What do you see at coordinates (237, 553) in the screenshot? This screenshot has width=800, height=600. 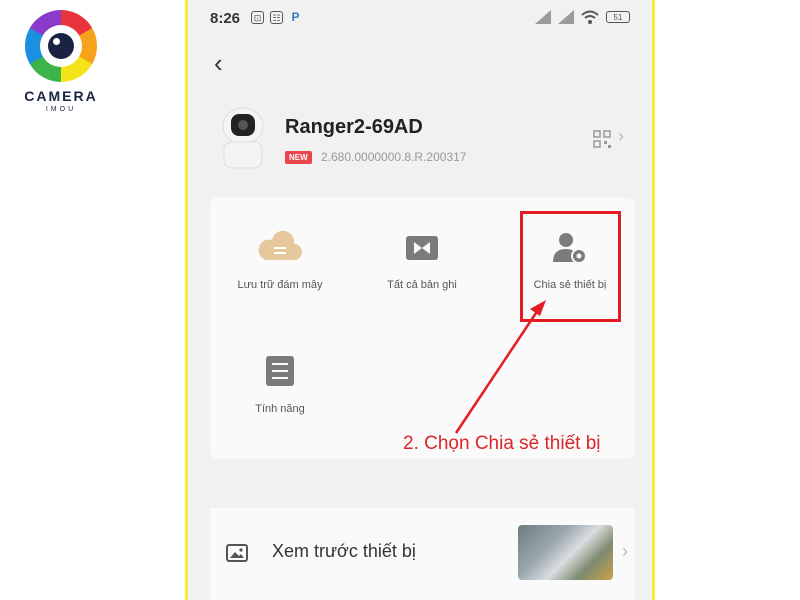 I see `image-icon` at bounding box center [237, 553].